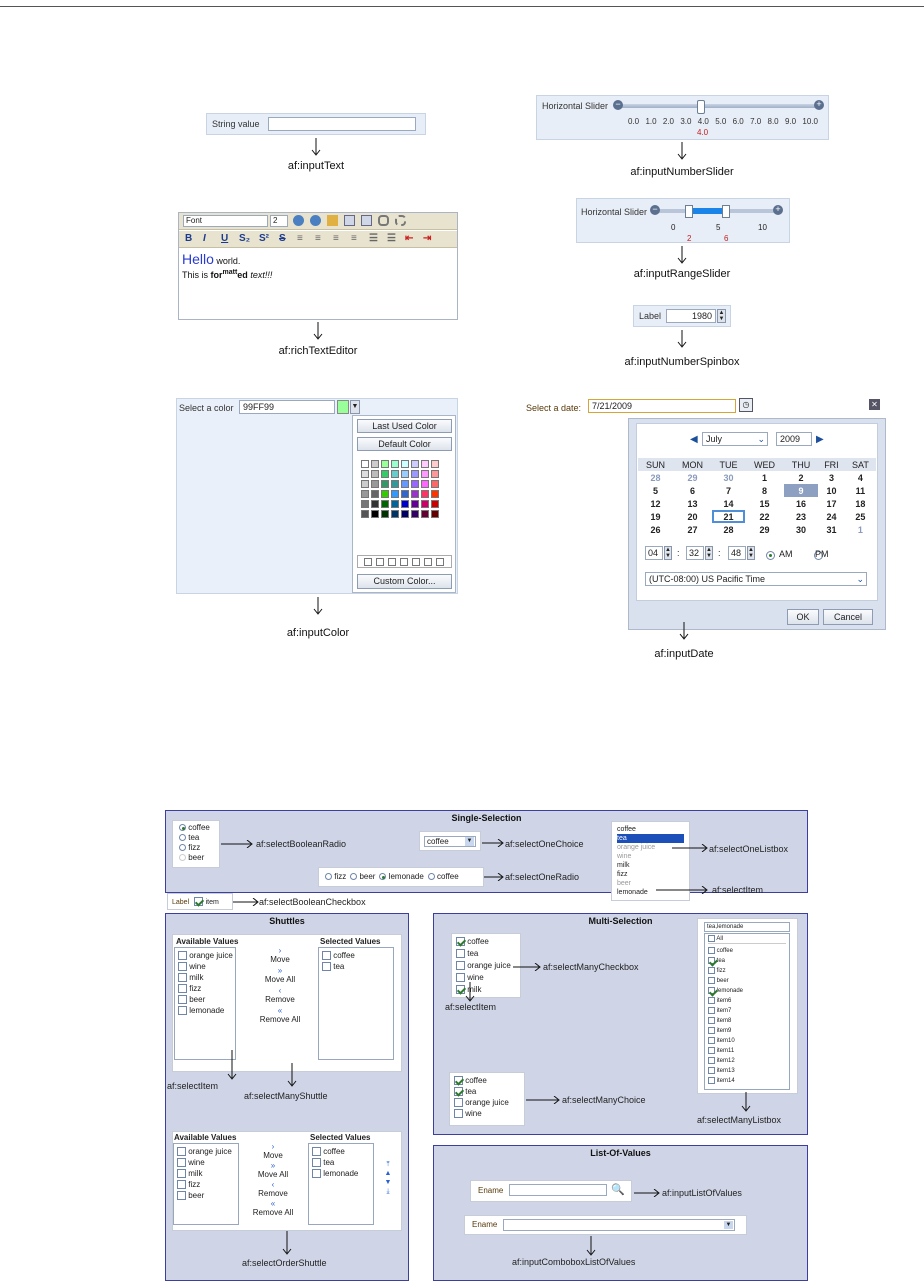 The image size is (924, 1286). I want to click on move-all-icon: », so click(280, 970).